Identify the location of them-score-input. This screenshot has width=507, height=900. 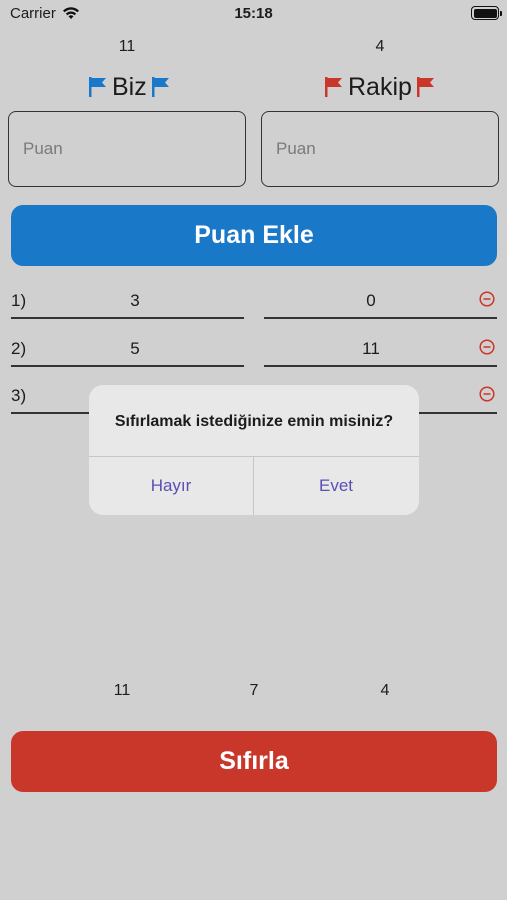
(380, 149).